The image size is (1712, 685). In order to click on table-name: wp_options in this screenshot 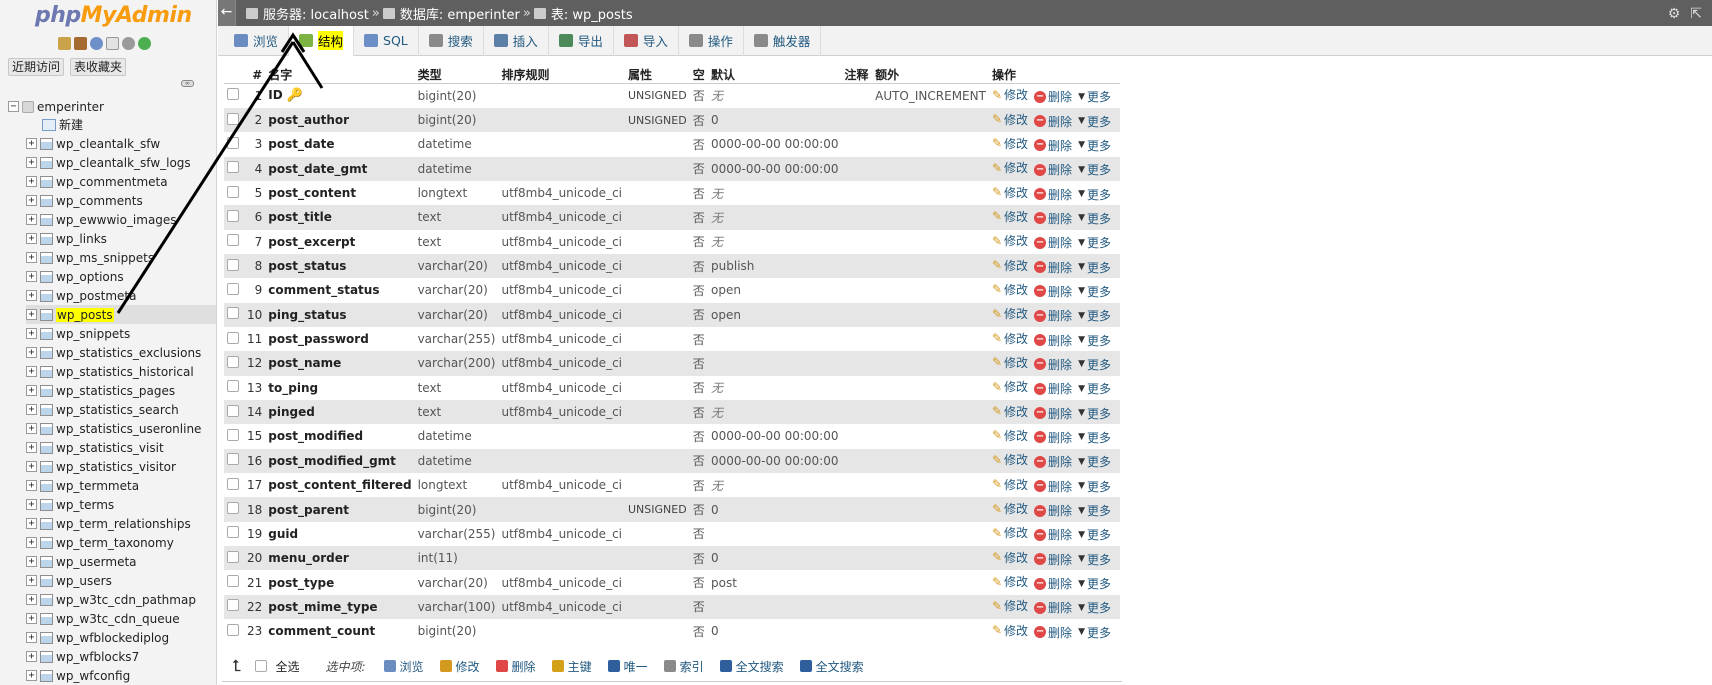, I will do `click(90, 277)`.